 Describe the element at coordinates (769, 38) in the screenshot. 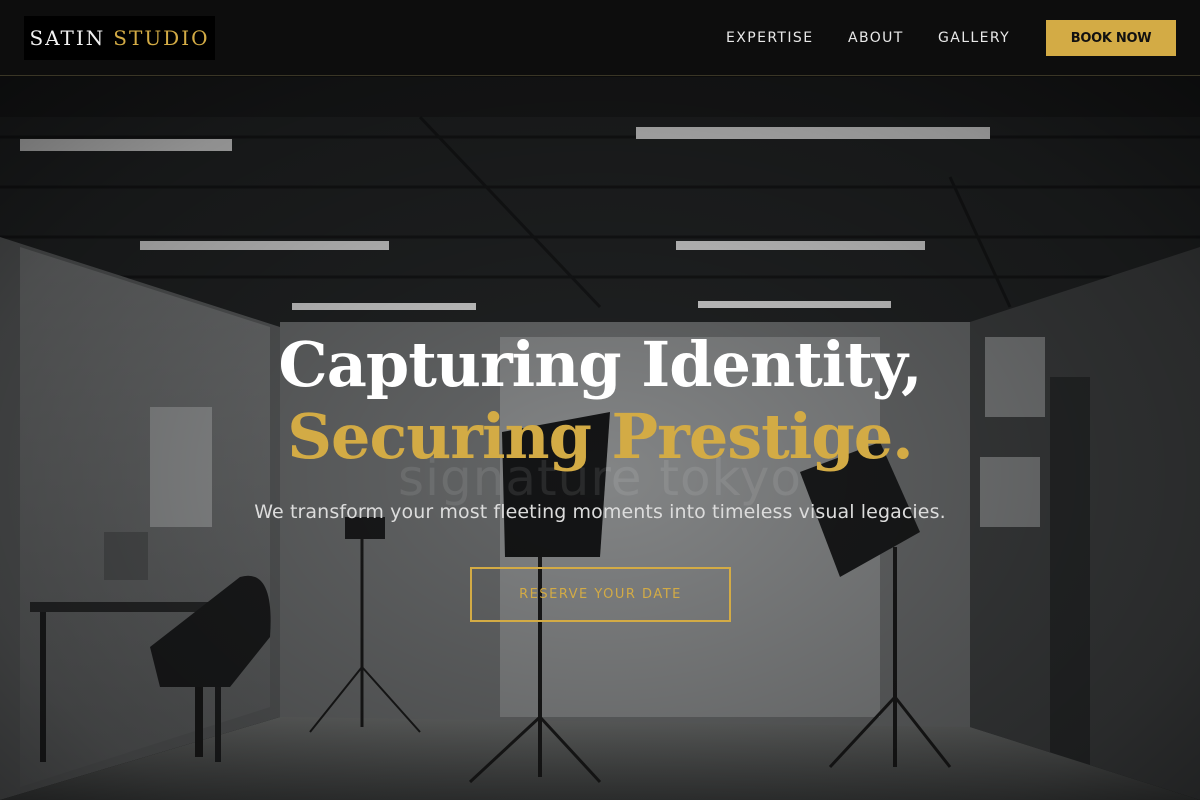

I see `nav-link-expertise: EXPERTISE` at that location.